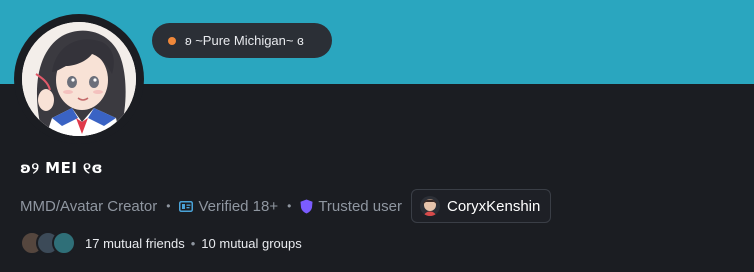 The height and width of the screenshot is (272, 754). I want to click on status-pill: ʚ ~Pure Michigan~ ɞ, so click(242, 40).